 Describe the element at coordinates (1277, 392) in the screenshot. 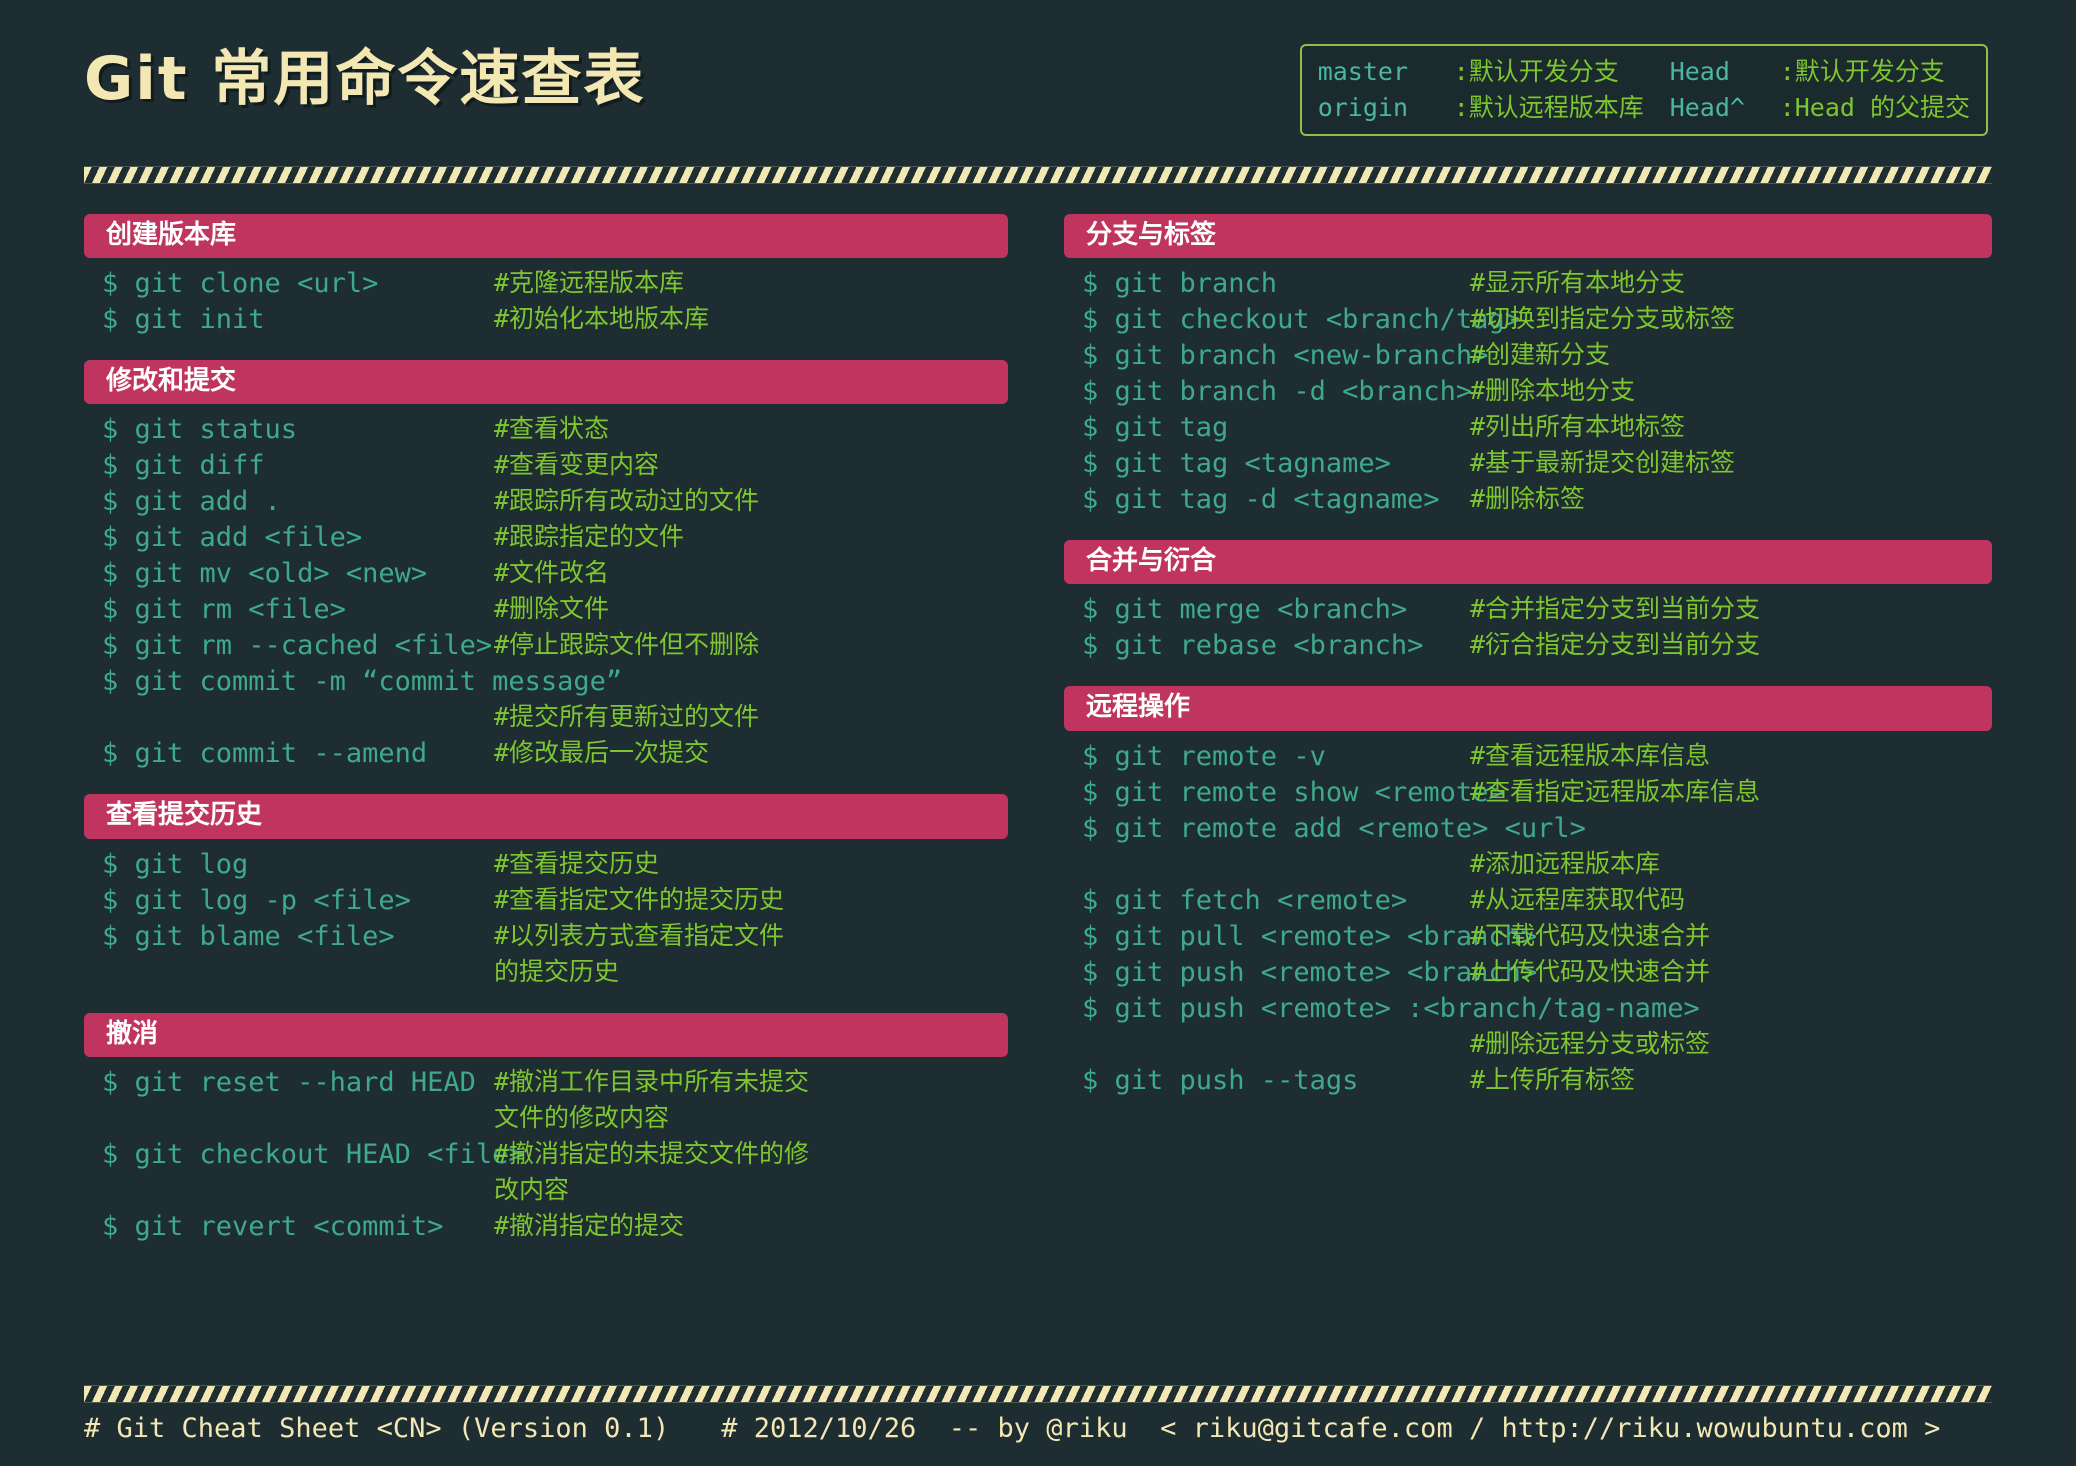

I see `command-text: $ git branch -d <branch>` at that location.